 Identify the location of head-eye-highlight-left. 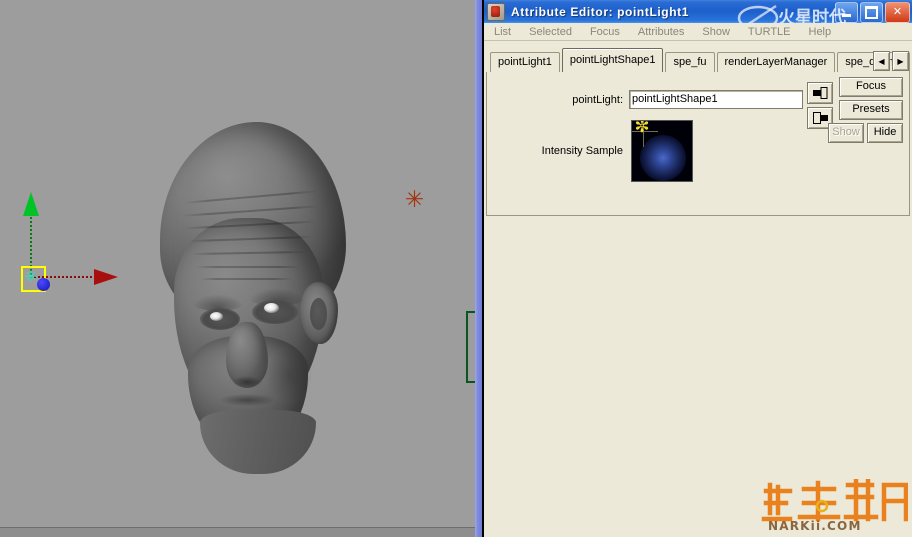
(216, 316).